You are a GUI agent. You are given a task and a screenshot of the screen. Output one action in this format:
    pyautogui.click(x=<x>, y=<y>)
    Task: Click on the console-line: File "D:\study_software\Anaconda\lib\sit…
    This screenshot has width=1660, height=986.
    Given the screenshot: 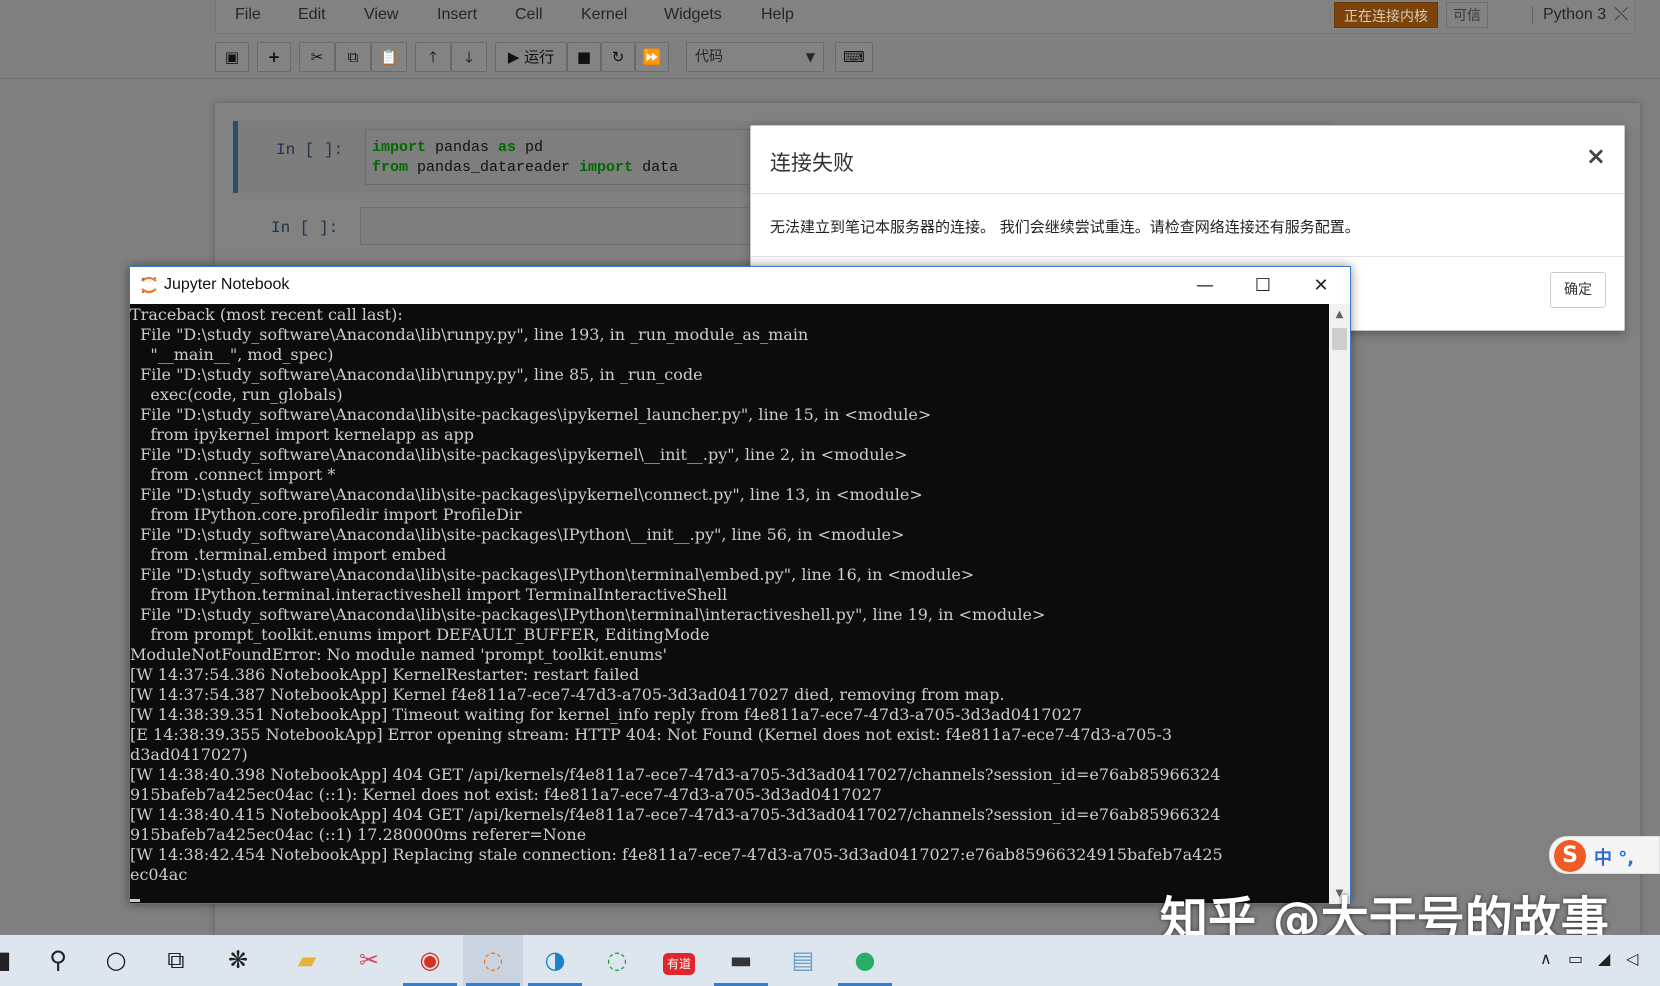 What is the action you would take?
    pyautogui.click(x=517, y=534)
    